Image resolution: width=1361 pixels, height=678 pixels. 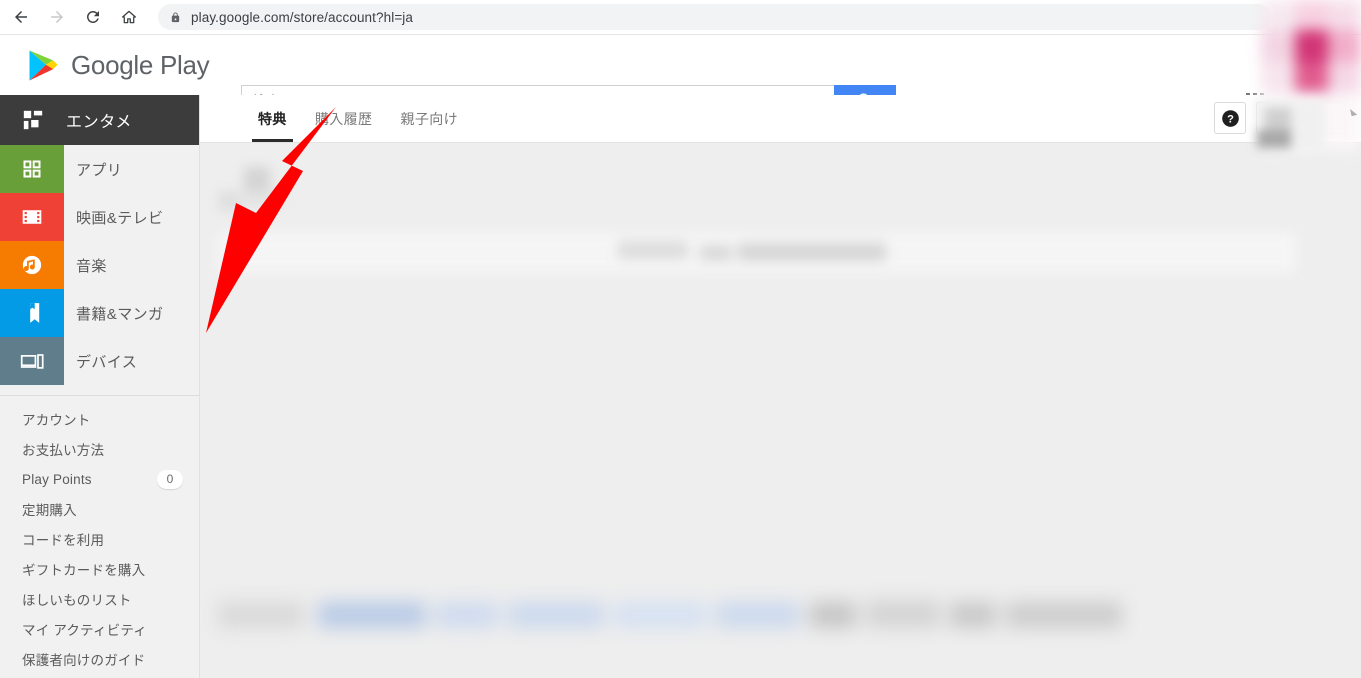 I want to click on google-play-logo: Google Play, so click(x=119, y=65).